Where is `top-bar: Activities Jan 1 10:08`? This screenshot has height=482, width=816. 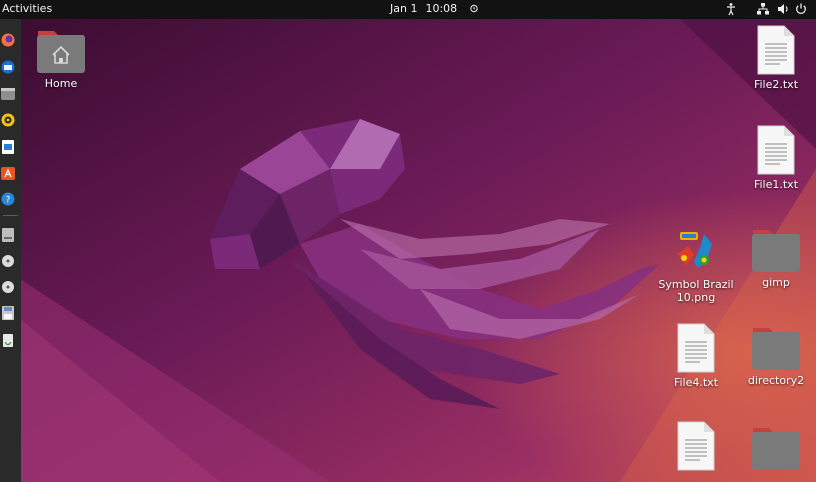
top-bar: Activities Jan 1 10:08 is located at coordinates (408, 9).